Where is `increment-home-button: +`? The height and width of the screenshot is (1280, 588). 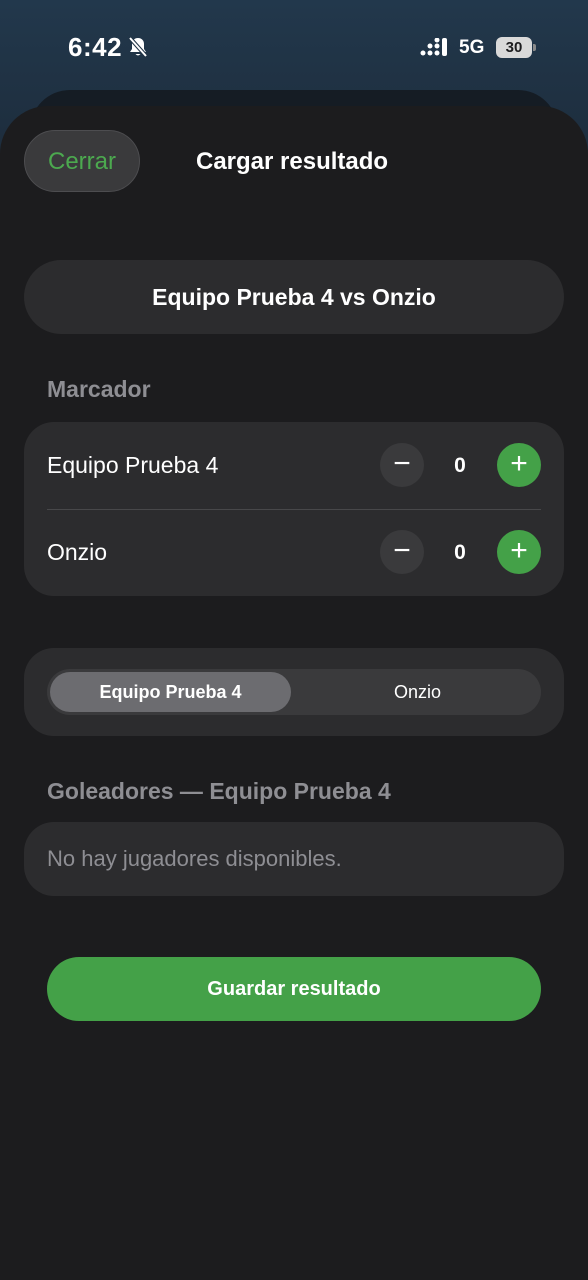
increment-home-button: + is located at coordinates (519, 465).